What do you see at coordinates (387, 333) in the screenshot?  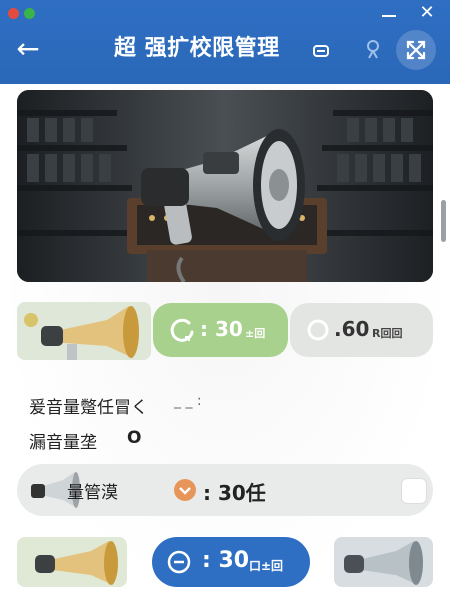 I see `preset-60-suffix: R回回` at bounding box center [387, 333].